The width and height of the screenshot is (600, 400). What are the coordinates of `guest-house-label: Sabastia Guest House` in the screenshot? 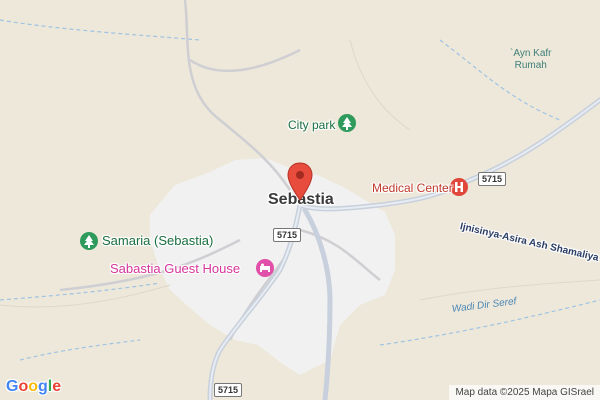 It's located at (175, 268).